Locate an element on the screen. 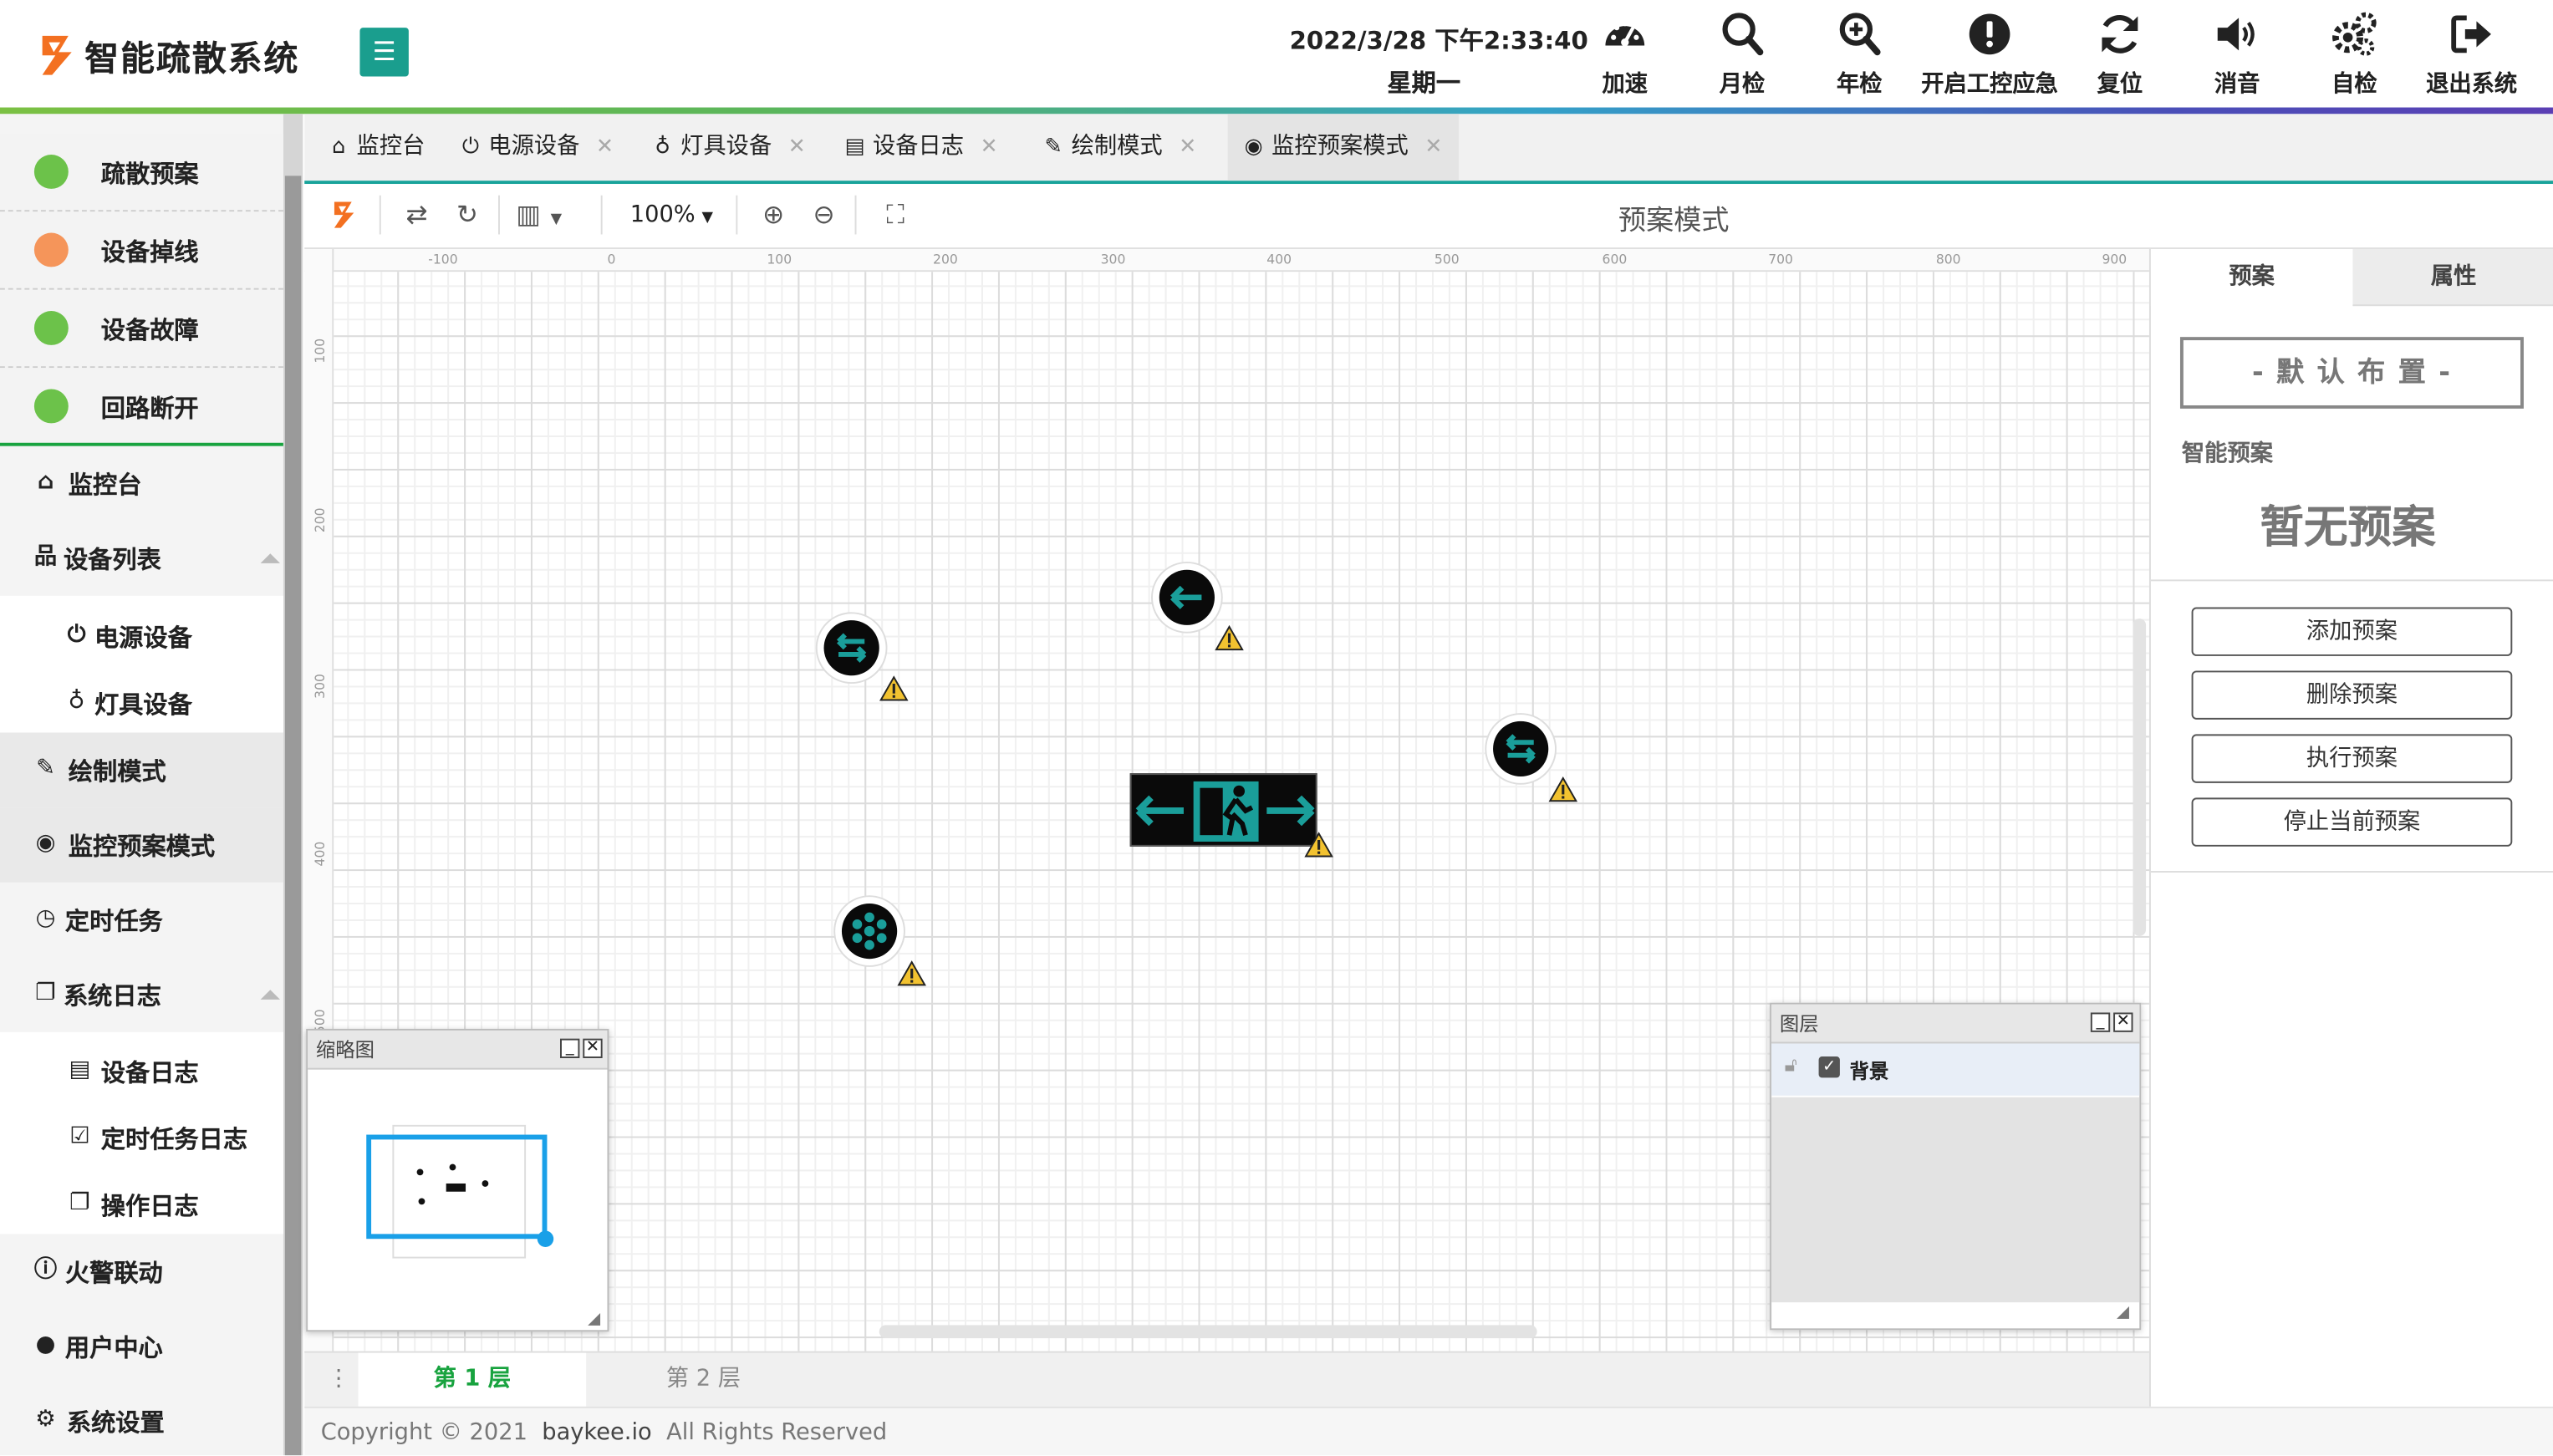 The image size is (2553, 1456). unlock-icon: 🔓︎ is located at coordinates (1791, 1065).